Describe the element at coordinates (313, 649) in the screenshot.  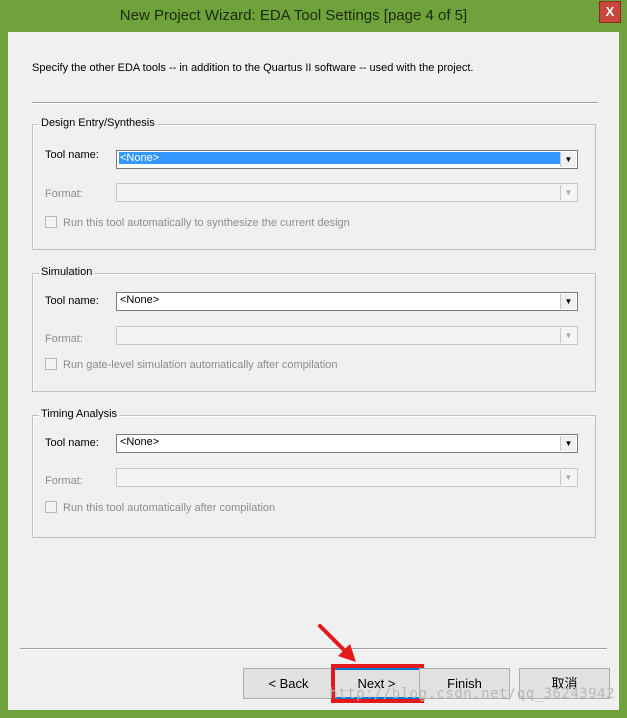
I see `footer-divider` at that location.